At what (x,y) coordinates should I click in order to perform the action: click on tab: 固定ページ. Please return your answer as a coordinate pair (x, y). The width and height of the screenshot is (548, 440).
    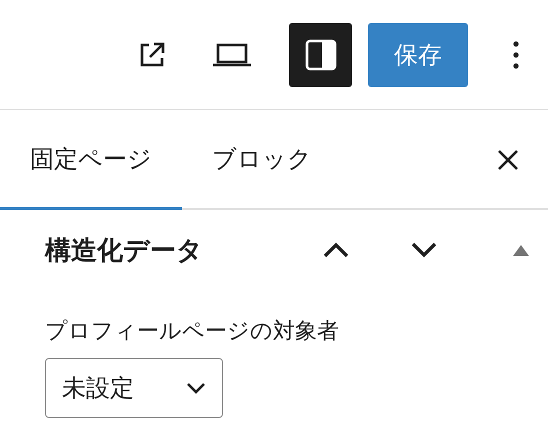
    Looking at the image, I should click on (91, 160).